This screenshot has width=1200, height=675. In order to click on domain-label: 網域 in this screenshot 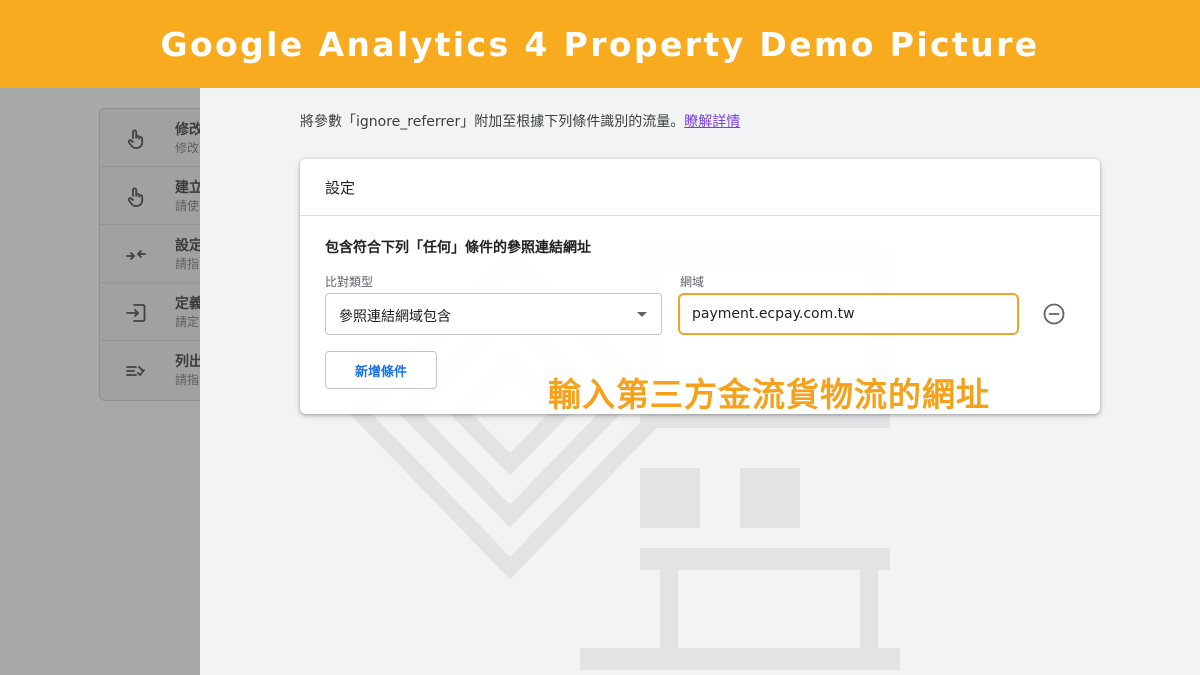, I will do `click(692, 282)`.